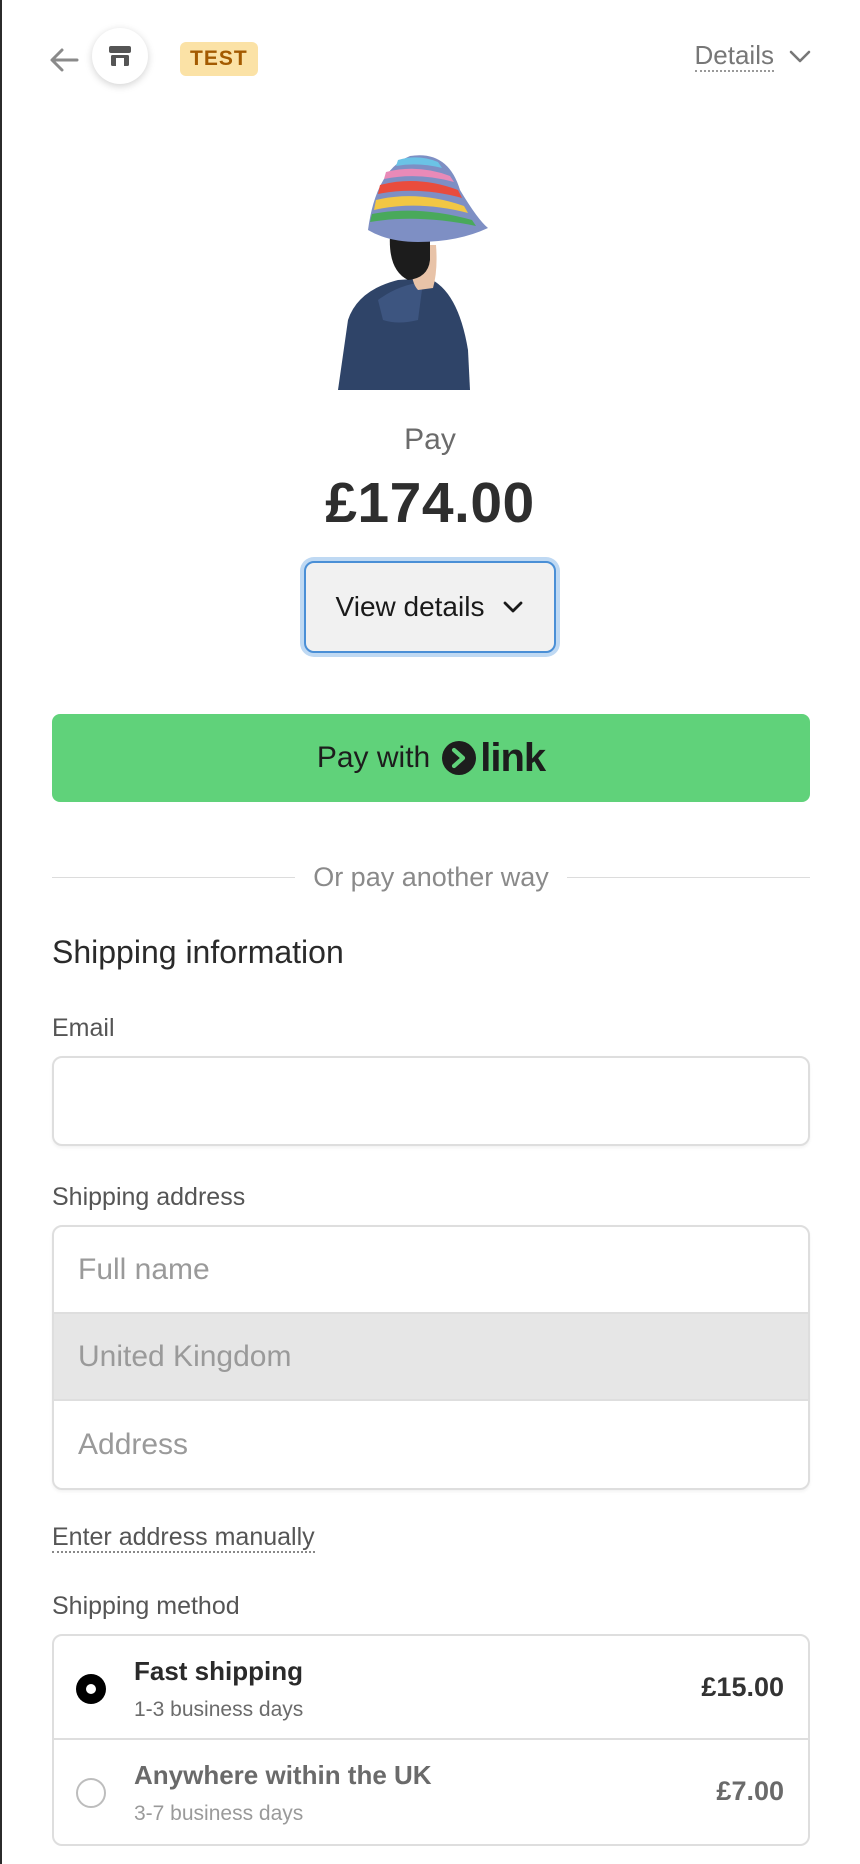 This screenshot has width=860, height=1864. What do you see at coordinates (410, 606) in the screenshot?
I see `view-details-label: View details` at bounding box center [410, 606].